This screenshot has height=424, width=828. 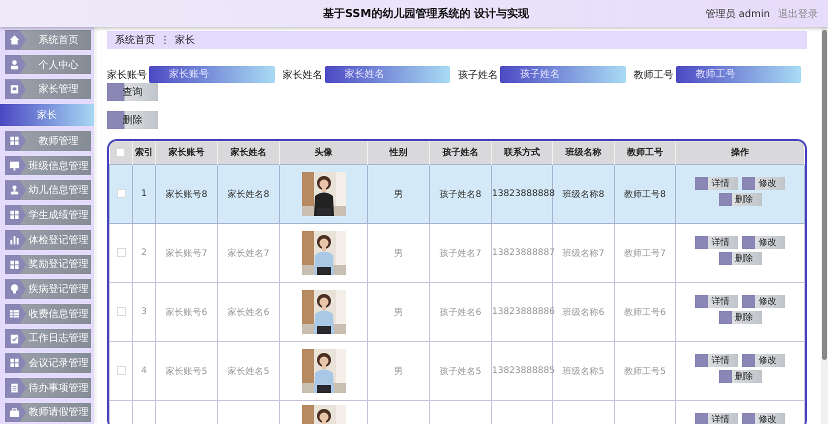 What do you see at coordinates (15, 190) in the screenshot?
I see `stamp-icon` at bounding box center [15, 190].